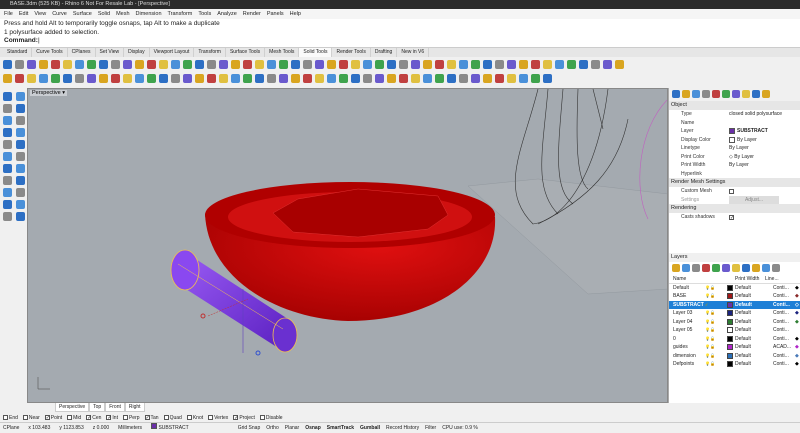 The height and width of the screenshot is (433, 800). What do you see at coordinates (249, 428) in the screenshot?
I see `status-grid-snap: Grid Snap` at bounding box center [249, 428].